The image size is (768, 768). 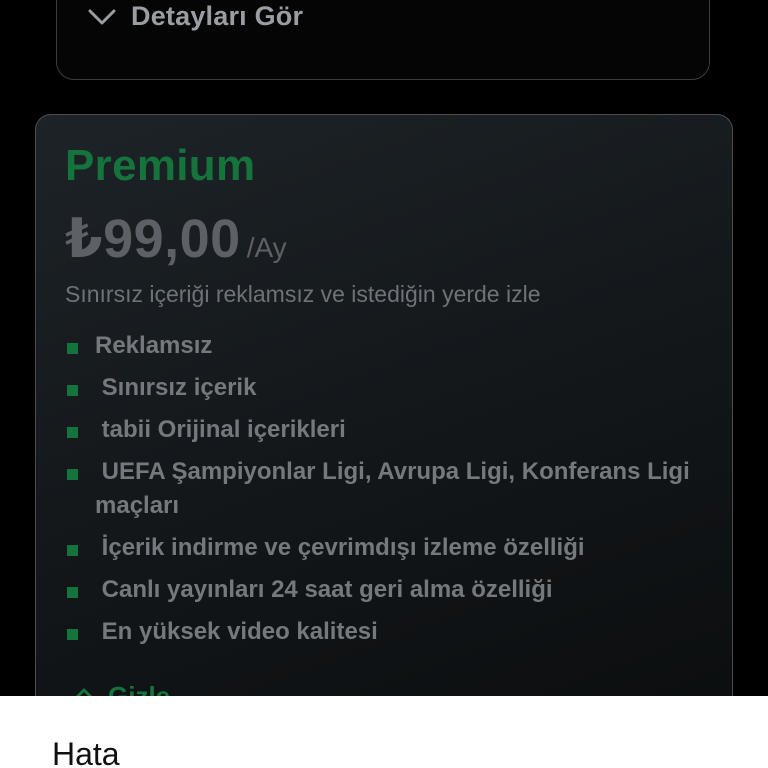 What do you see at coordinates (220, 429) in the screenshot?
I see `feature-text: tabii Orijinal içerikleri` at bounding box center [220, 429].